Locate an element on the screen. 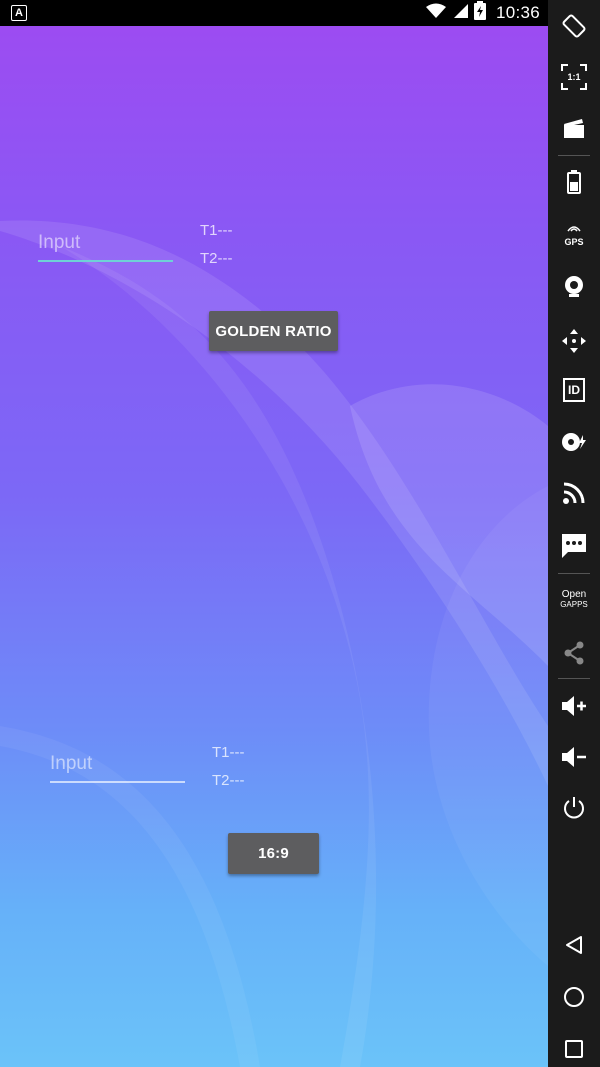 The width and height of the screenshot is (600, 1067). ratio-169-t1-label: T1--- is located at coordinates (228, 752).